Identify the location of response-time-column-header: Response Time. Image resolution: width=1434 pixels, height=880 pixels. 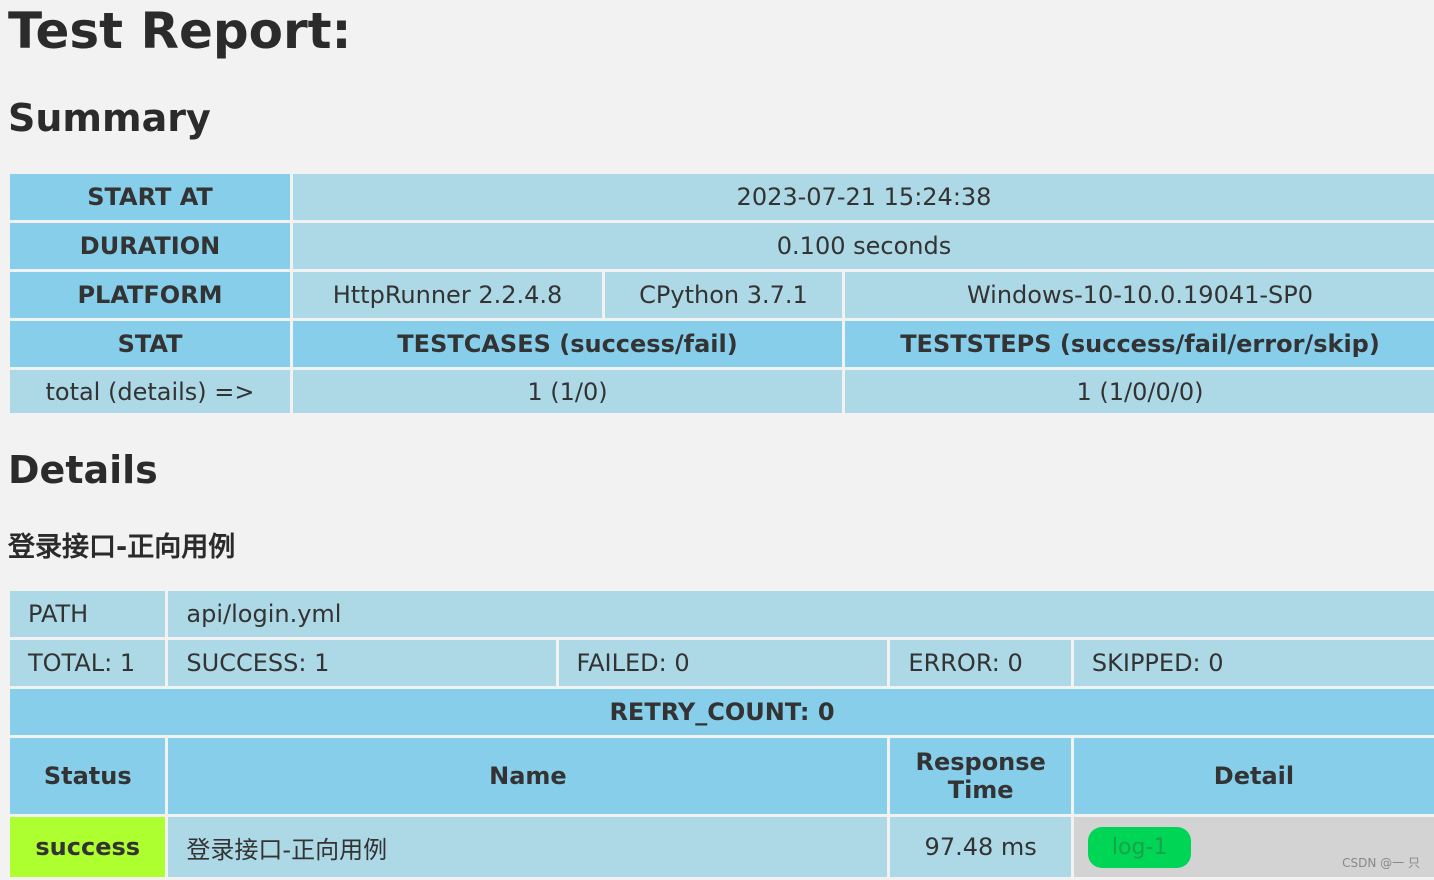
(980, 776).